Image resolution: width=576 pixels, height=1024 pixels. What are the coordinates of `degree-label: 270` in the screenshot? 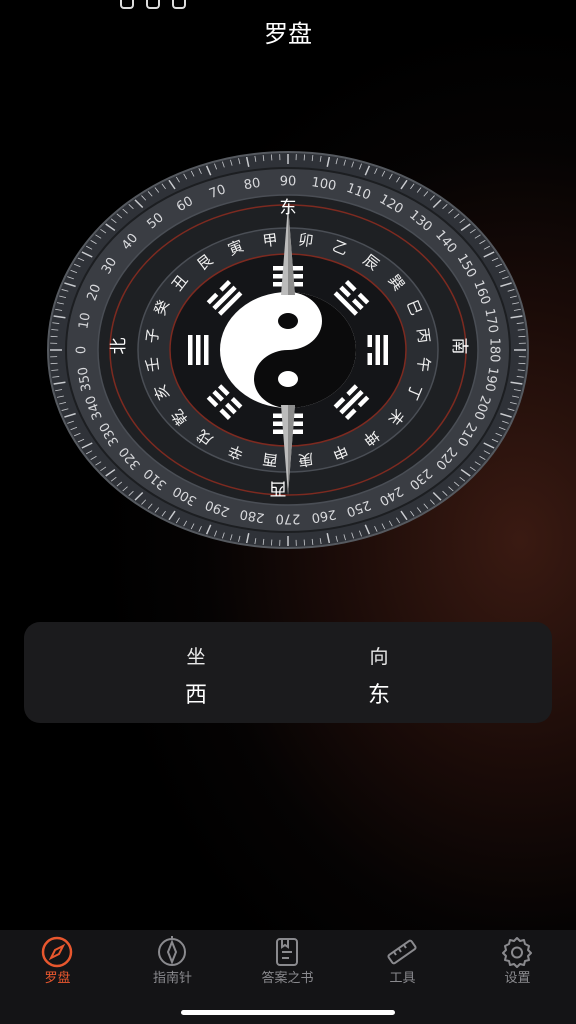 It's located at (288, 518).